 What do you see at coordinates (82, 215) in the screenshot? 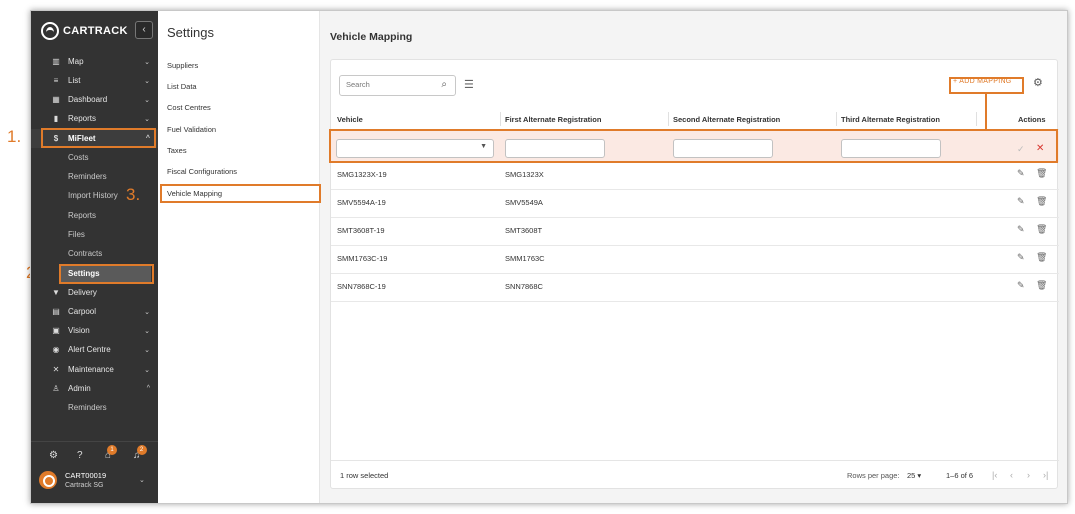
I see `sidebar-sub-reports: Reports` at bounding box center [82, 215].